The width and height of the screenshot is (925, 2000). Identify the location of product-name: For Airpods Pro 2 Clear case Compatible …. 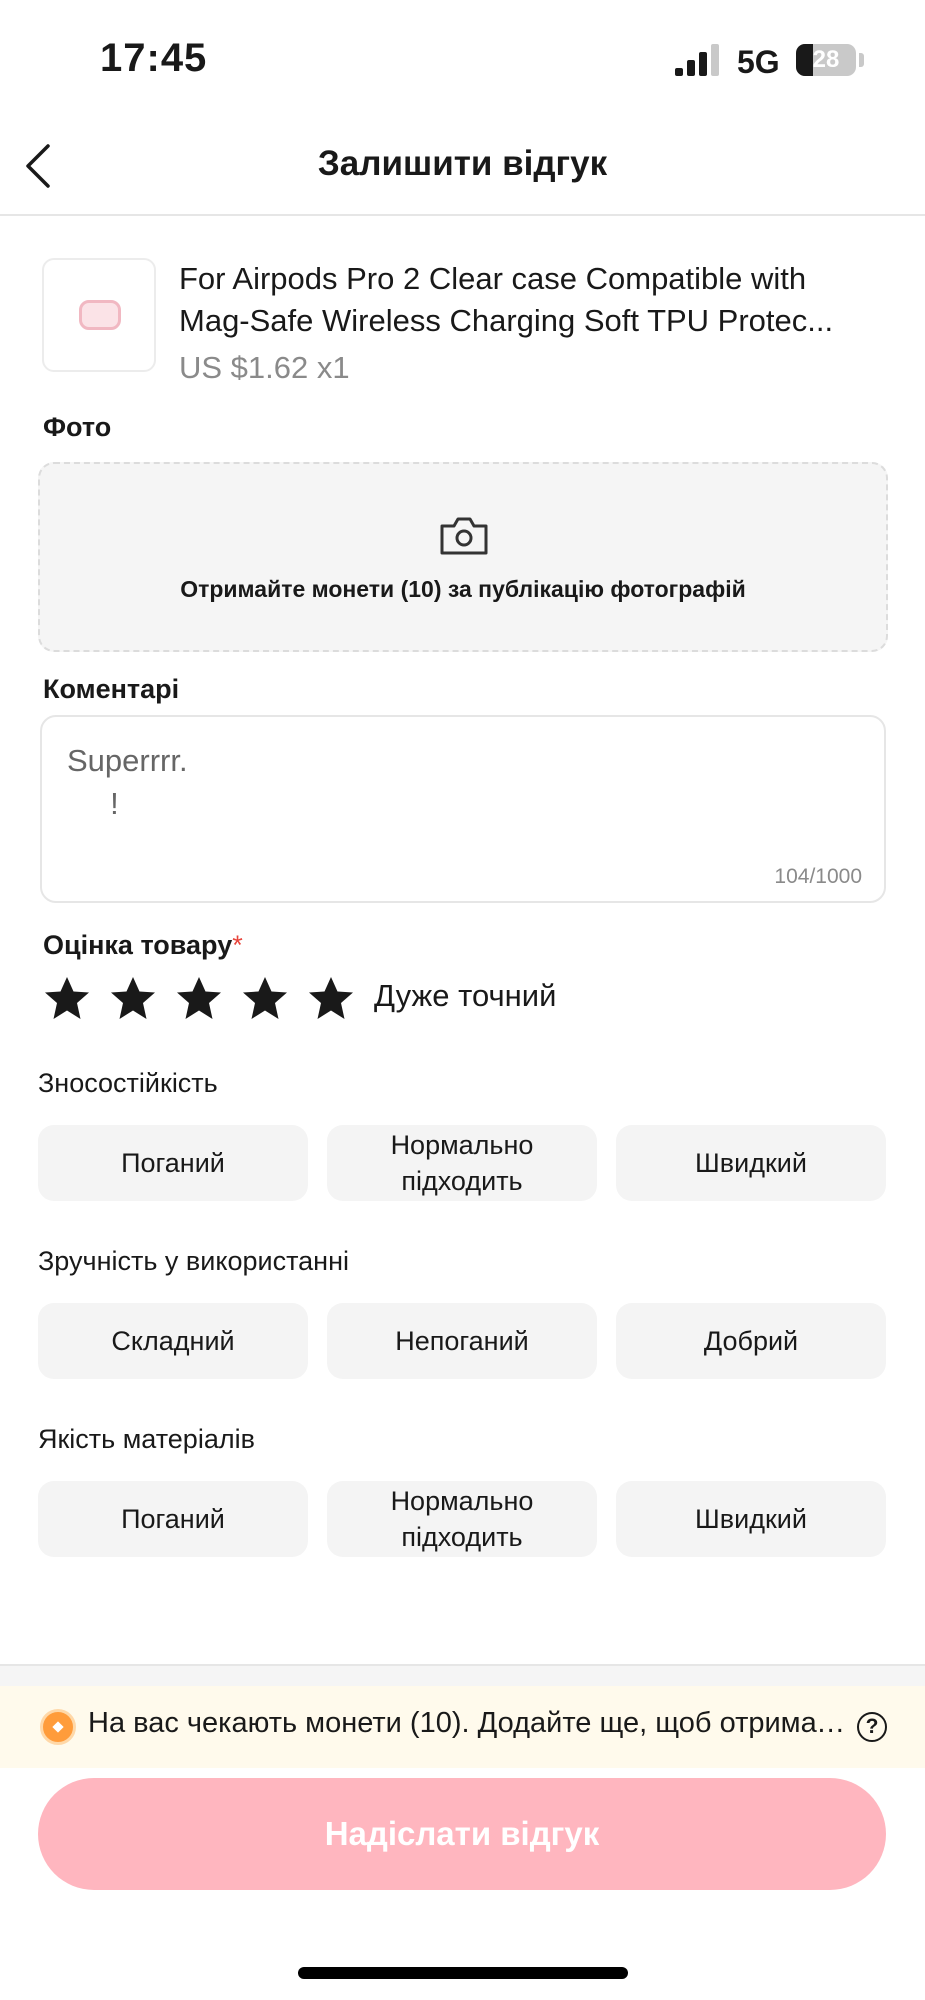
(539, 300).